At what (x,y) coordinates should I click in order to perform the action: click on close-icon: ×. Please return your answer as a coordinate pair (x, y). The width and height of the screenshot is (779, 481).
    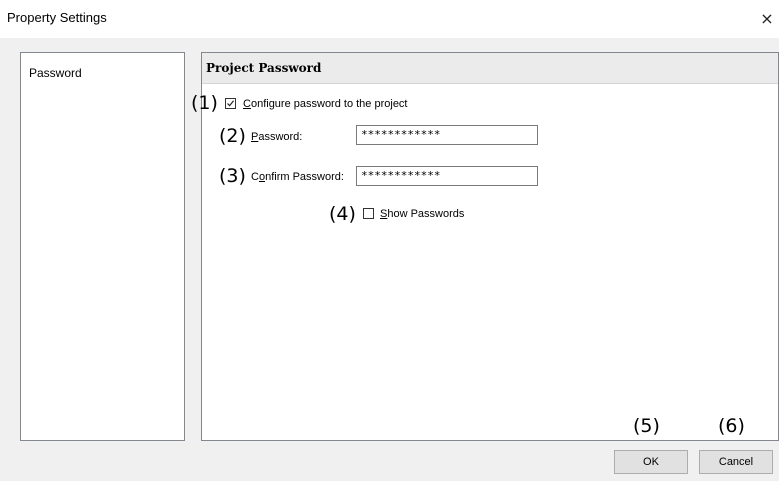
    Looking at the image, I should click on (767, 19).